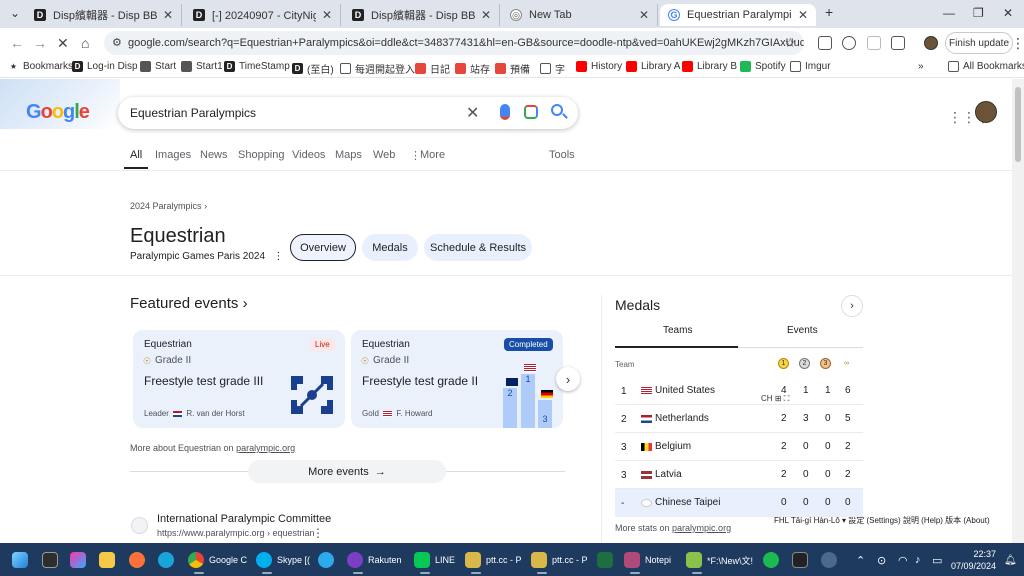 This screenshot has width=1024, height=576. What do you see at coordinates (557, 110) in the screenshot?
I see `search-icon` at bounding box center [557, 110].